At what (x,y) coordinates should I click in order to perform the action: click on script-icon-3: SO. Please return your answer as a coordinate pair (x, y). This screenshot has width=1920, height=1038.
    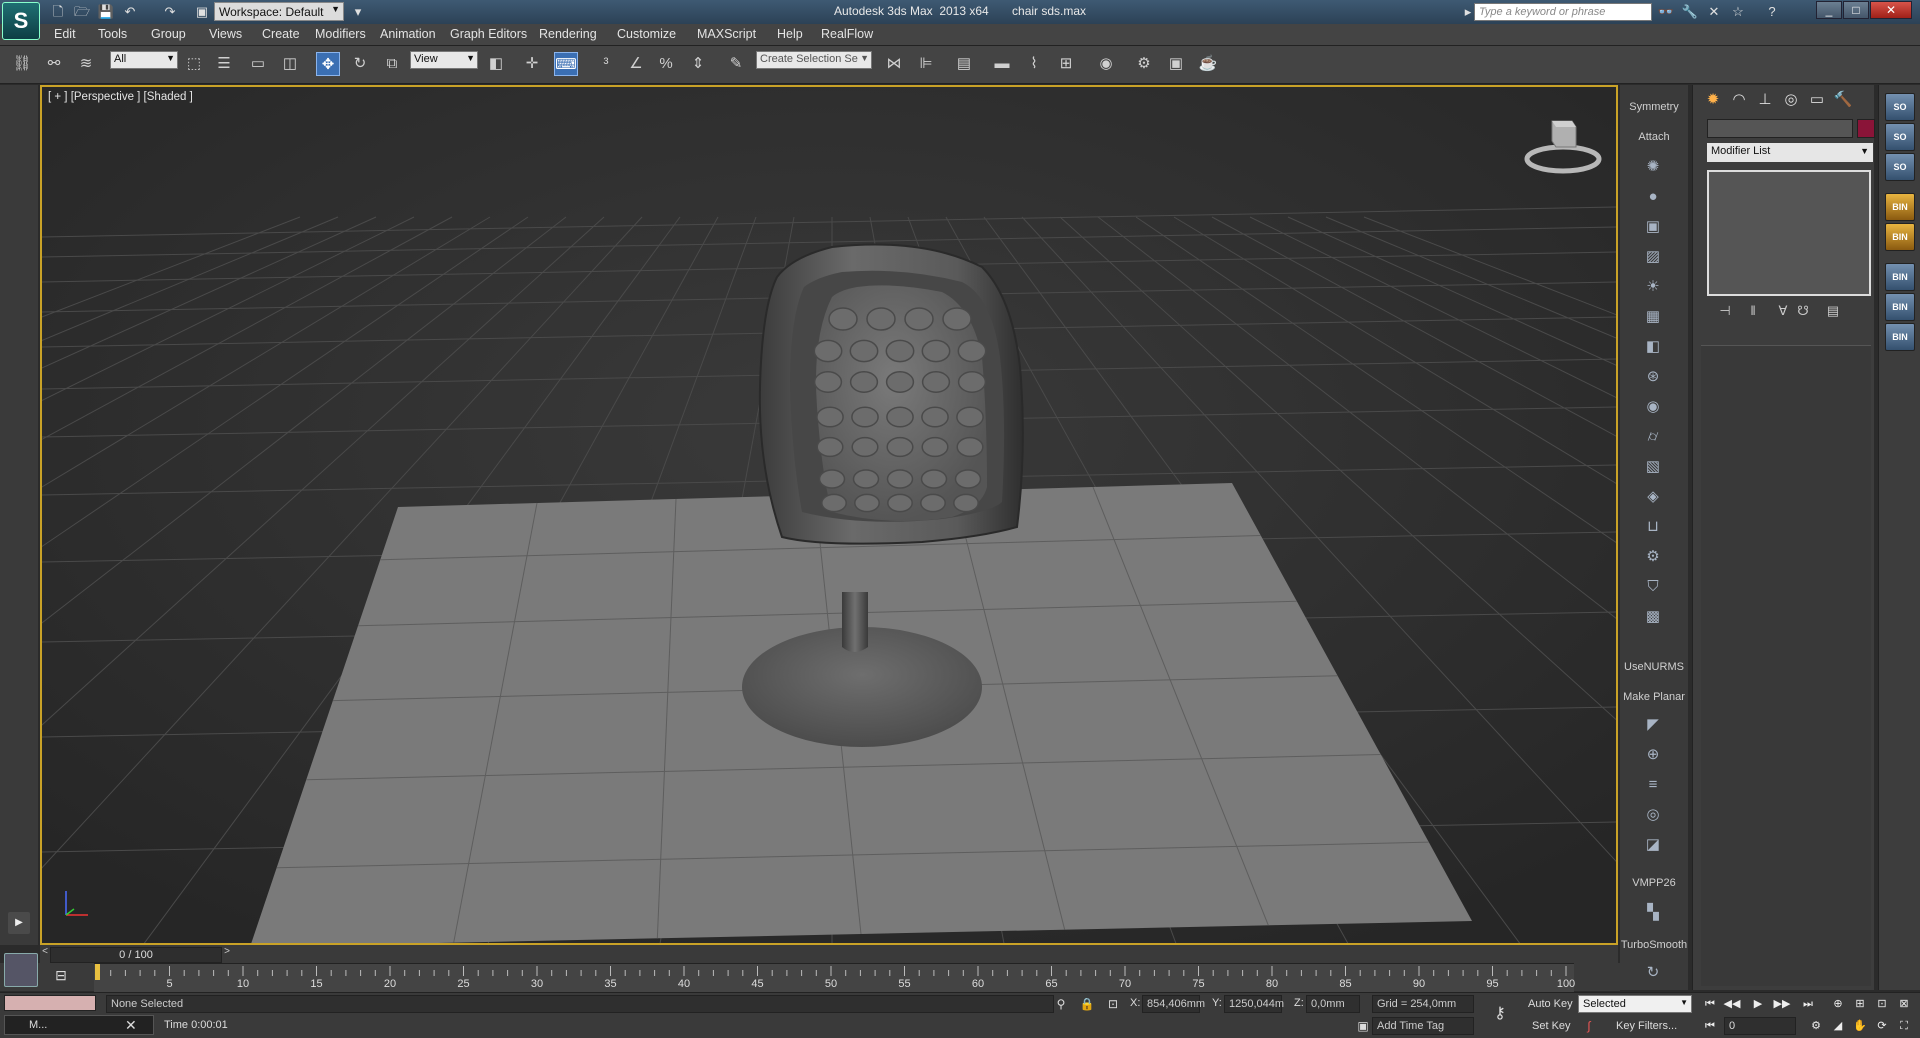
    Looking at the image, I should click on (1900, 167).